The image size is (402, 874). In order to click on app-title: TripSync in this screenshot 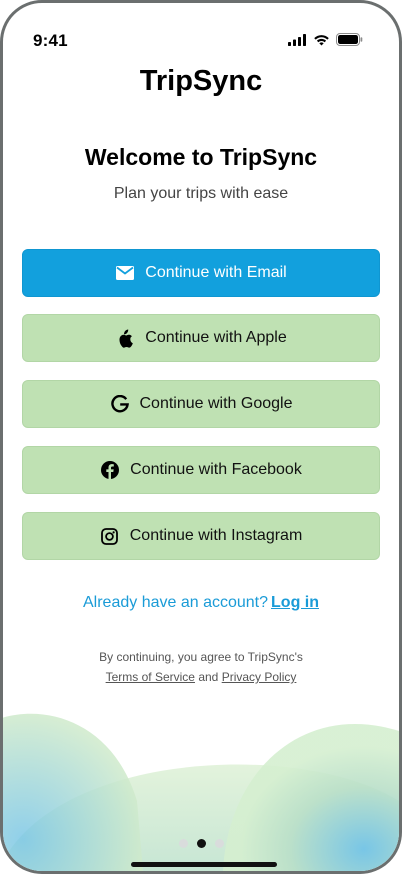, I will do `click(201, 81)`.